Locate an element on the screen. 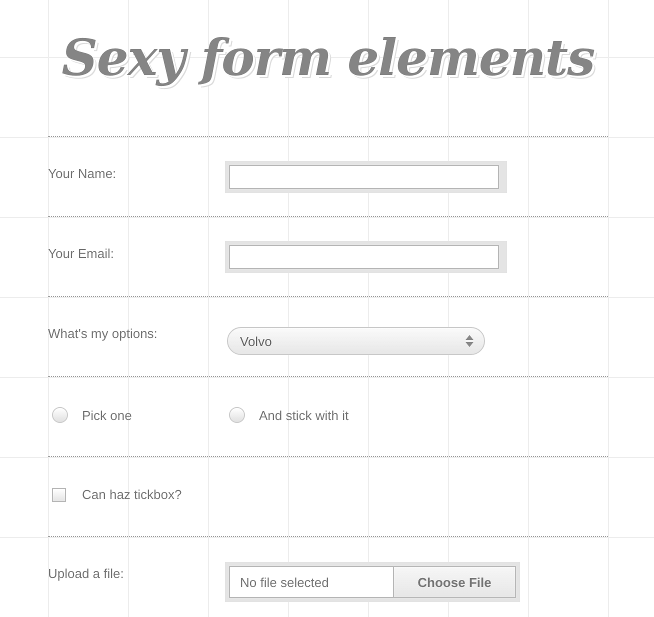 The height and width of the screenshot is (617, 654). field-label: Your Name: is located at coordinates (83, 173).